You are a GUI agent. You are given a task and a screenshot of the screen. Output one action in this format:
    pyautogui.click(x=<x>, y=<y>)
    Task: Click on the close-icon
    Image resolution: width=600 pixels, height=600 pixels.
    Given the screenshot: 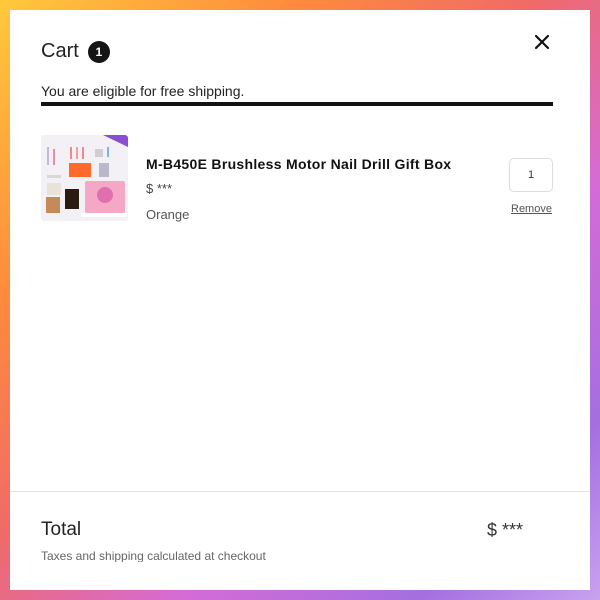 What is the action you would take?
    pyautogui.click(x=542, y=42)
    